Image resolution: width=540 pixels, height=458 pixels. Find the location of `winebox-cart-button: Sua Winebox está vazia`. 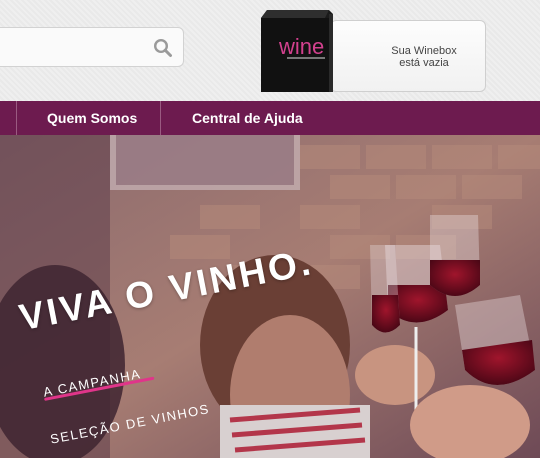

winebox-cart-button: Sua Winebox está vazia is located at coordinates (408, 56).